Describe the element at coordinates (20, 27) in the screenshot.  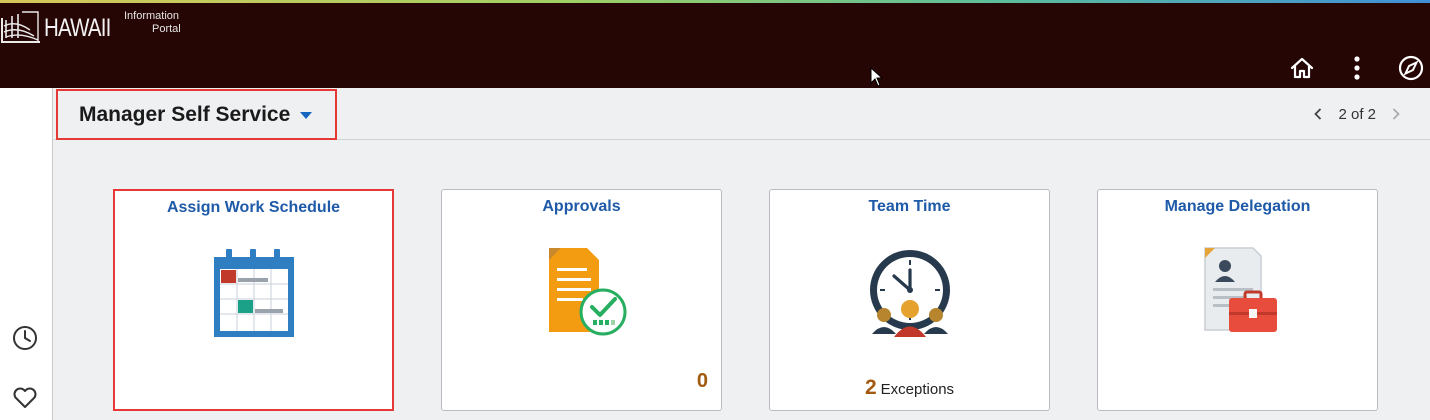
I see `logo-building-icon` at that location.